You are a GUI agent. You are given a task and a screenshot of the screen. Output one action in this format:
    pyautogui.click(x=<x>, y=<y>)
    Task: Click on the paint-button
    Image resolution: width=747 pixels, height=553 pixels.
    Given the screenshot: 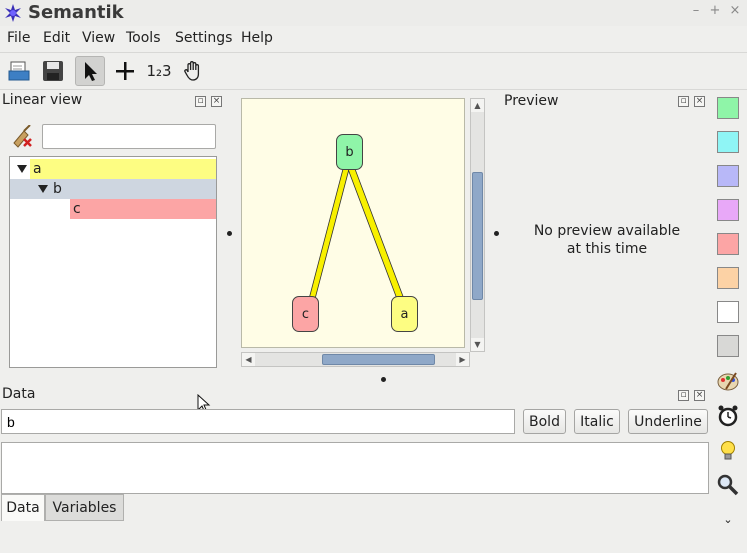 What is the action you would take?
    pyautogui.click(x=728, y=381)
    